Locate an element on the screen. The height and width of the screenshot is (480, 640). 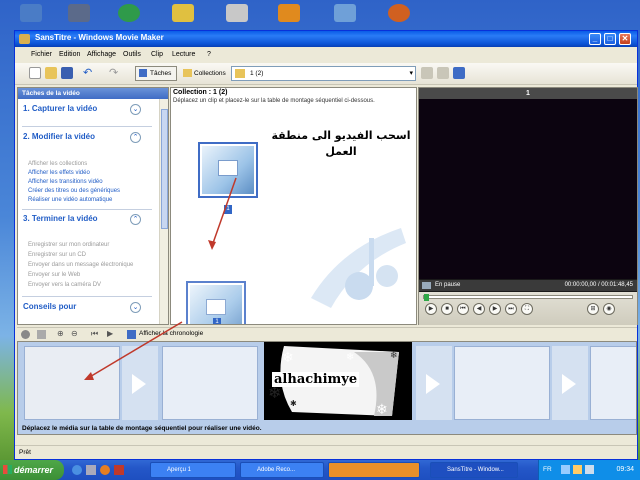
language-indicator: FR is located at coordinates (547, 469).